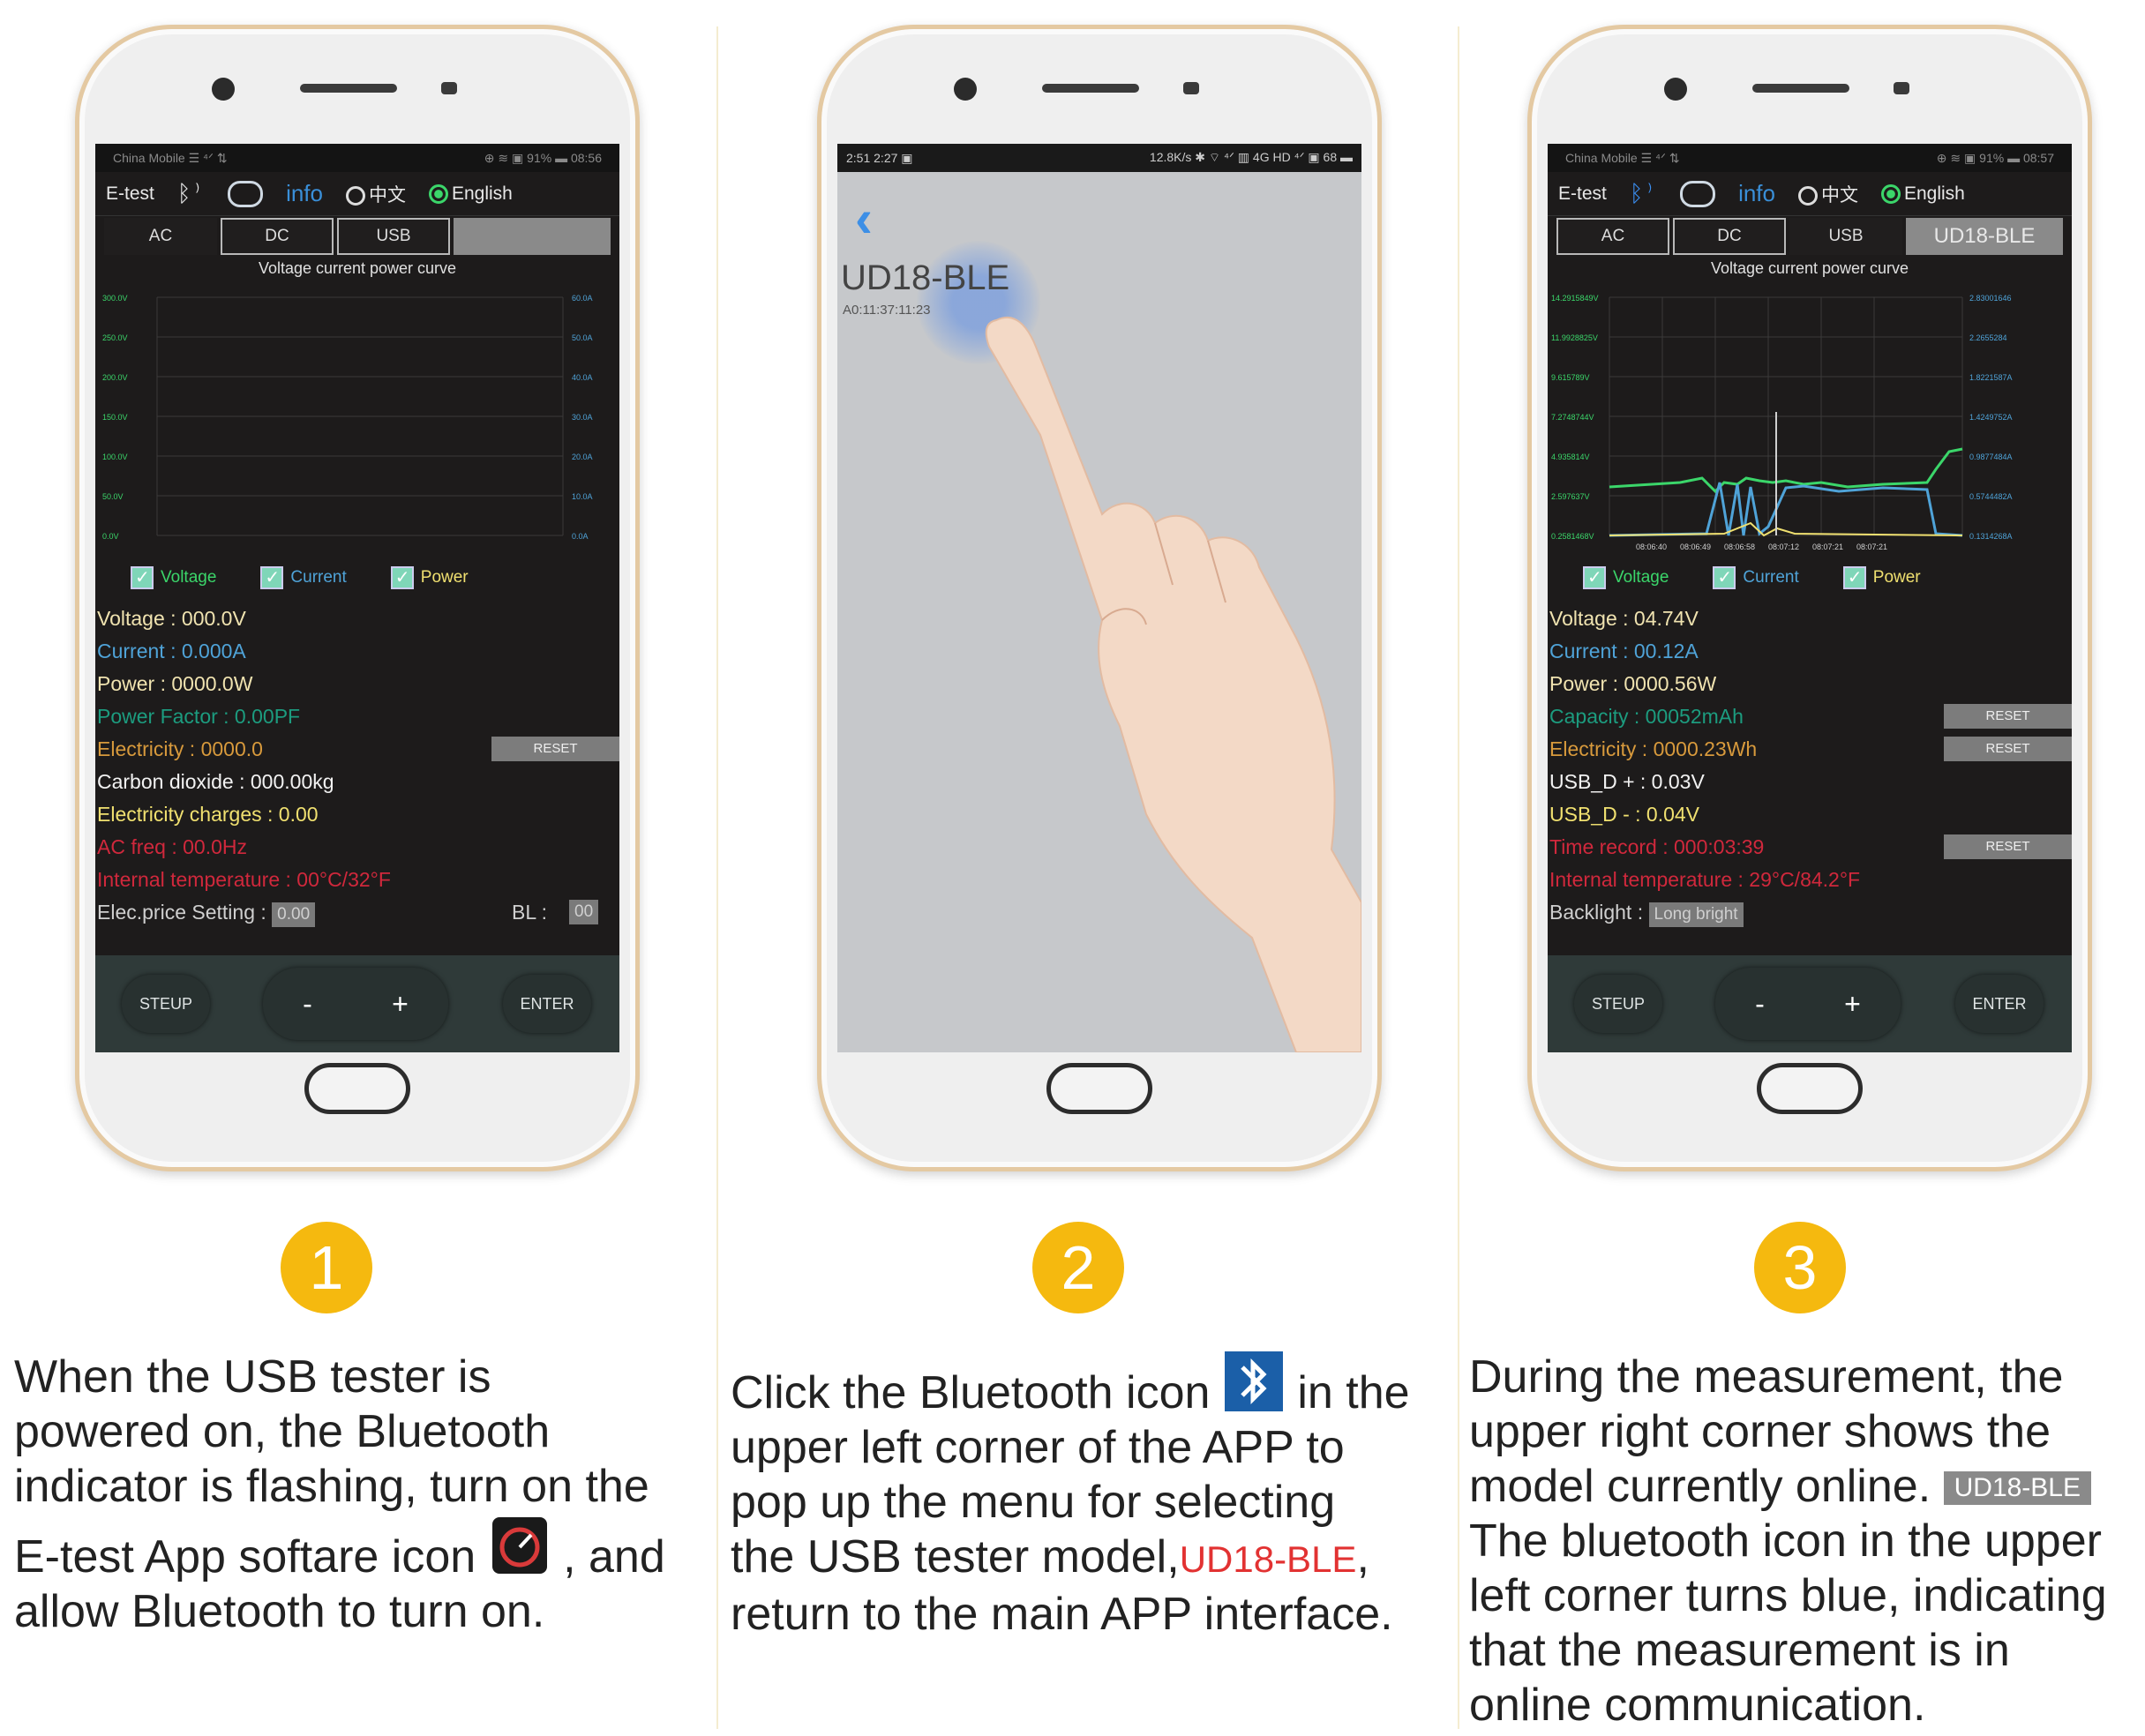 Image resolution: width=2145 pixels, height=1736 pixels. What do you see at coordinates (279, 1611) in the screenshot?
I see `caption-line: allow Bluetooth to turn on.` at bounding box center [279, 1611].